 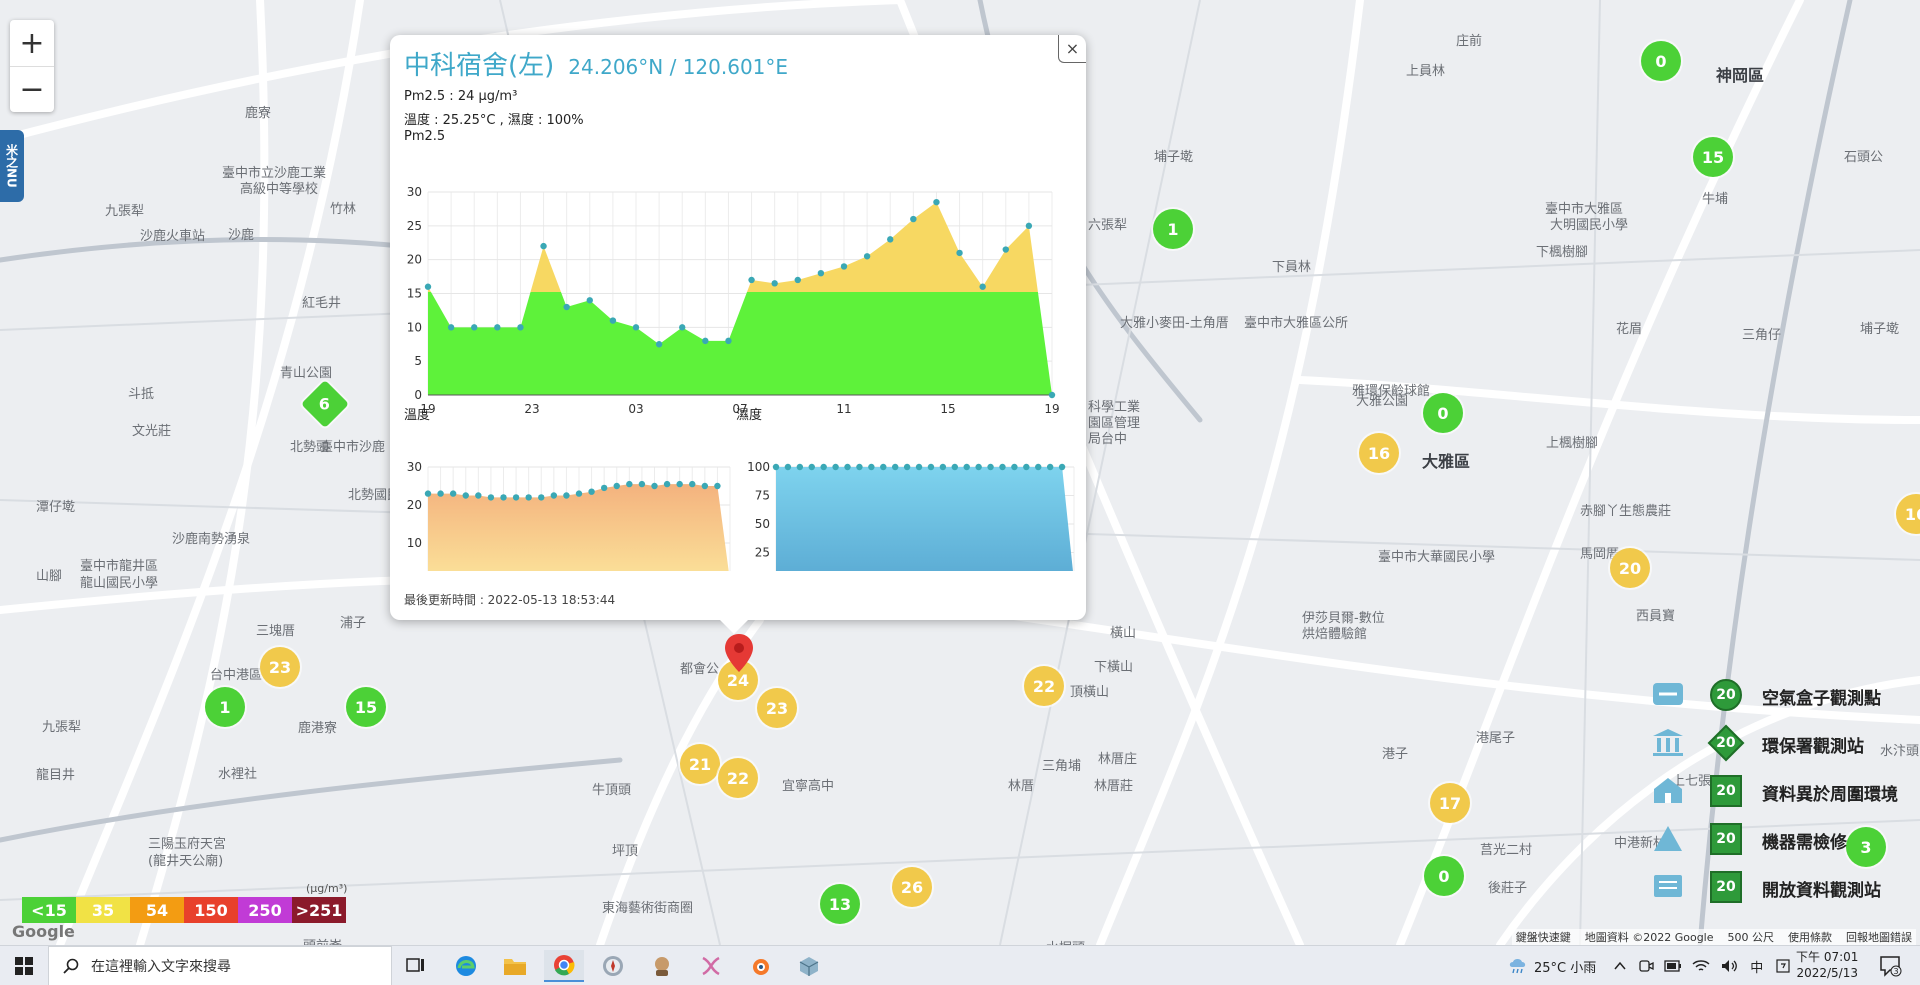 I want to click on map-place-label: 山腳, so click(x=49, y=576).